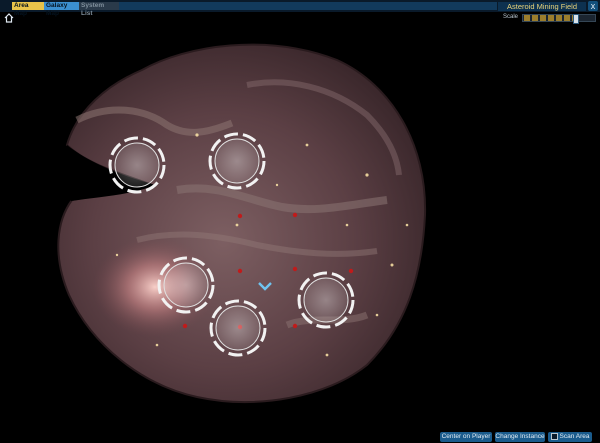 The height and width of the screenshot is (443, 600). Describe the element at coordinates (62, 9) in the screenshot. I see `tab-galaxy-map: Galaxy Map` at that location.